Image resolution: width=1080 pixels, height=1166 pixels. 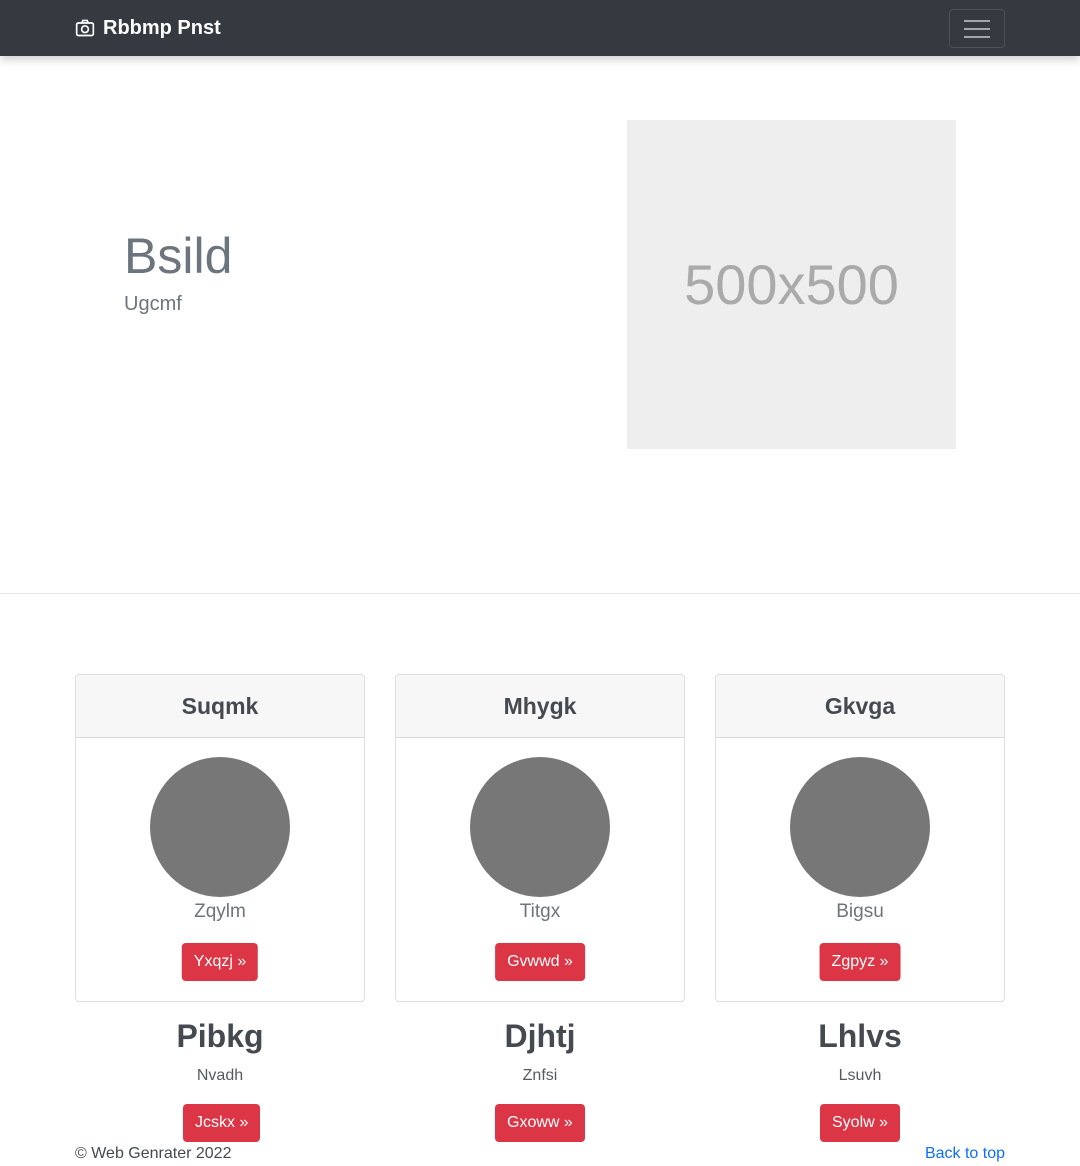 What do you see at coordinates (220, 962) in the screenshot?
I see `card-button: Yxqzj »` at bounding box center [220, 962].